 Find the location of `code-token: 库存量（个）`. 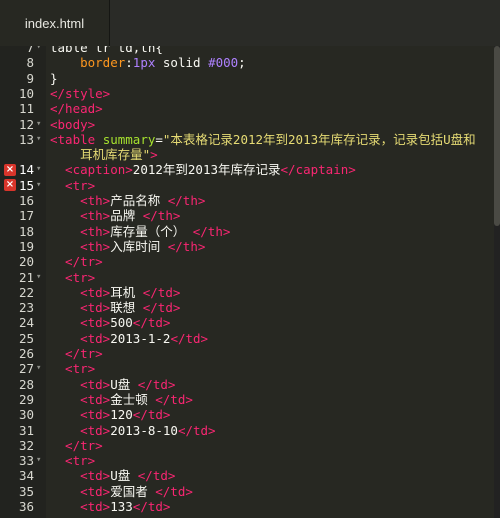

code-token: 库存量（个） is located at coordinates (151, 231).